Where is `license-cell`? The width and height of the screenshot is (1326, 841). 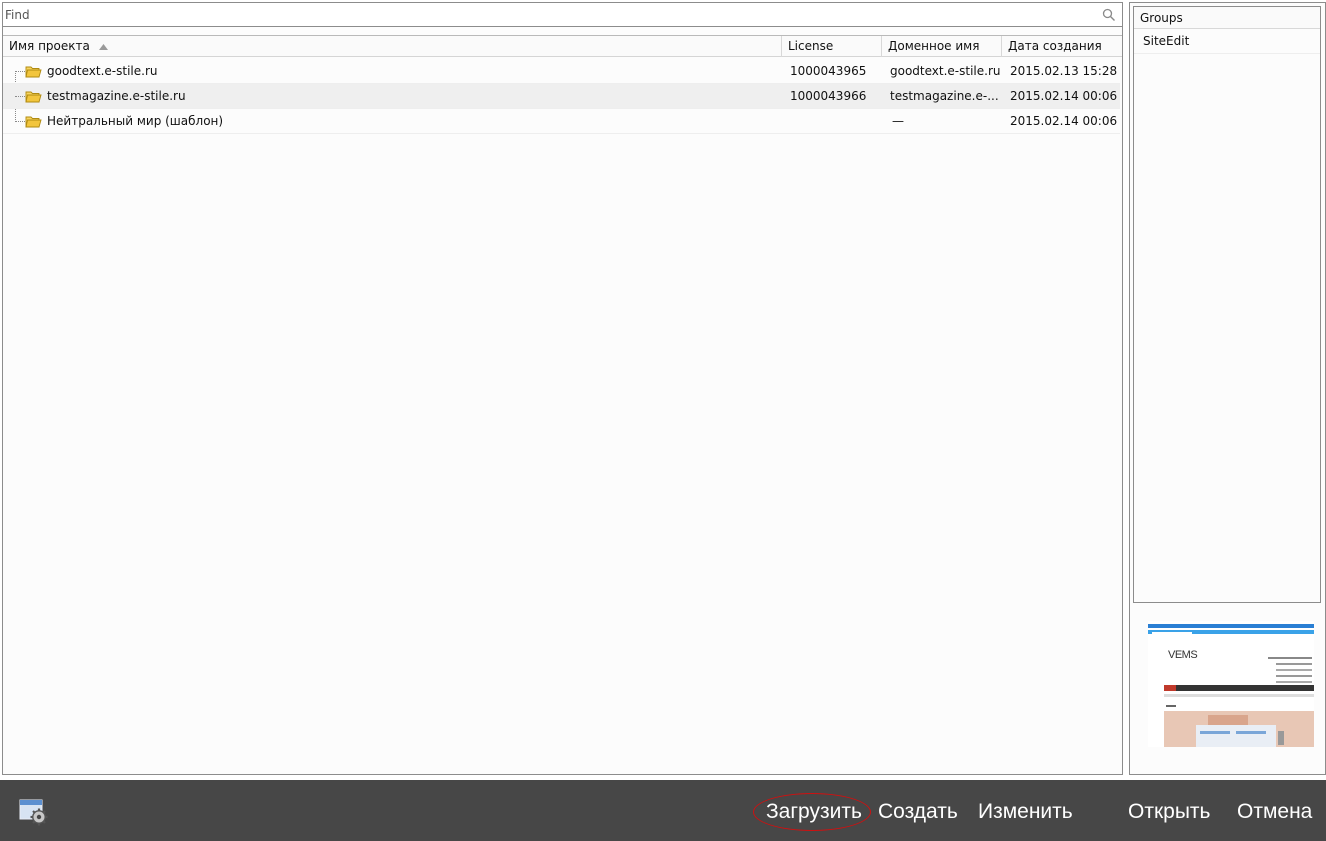
license-cell is located at coordinates (835, 121).